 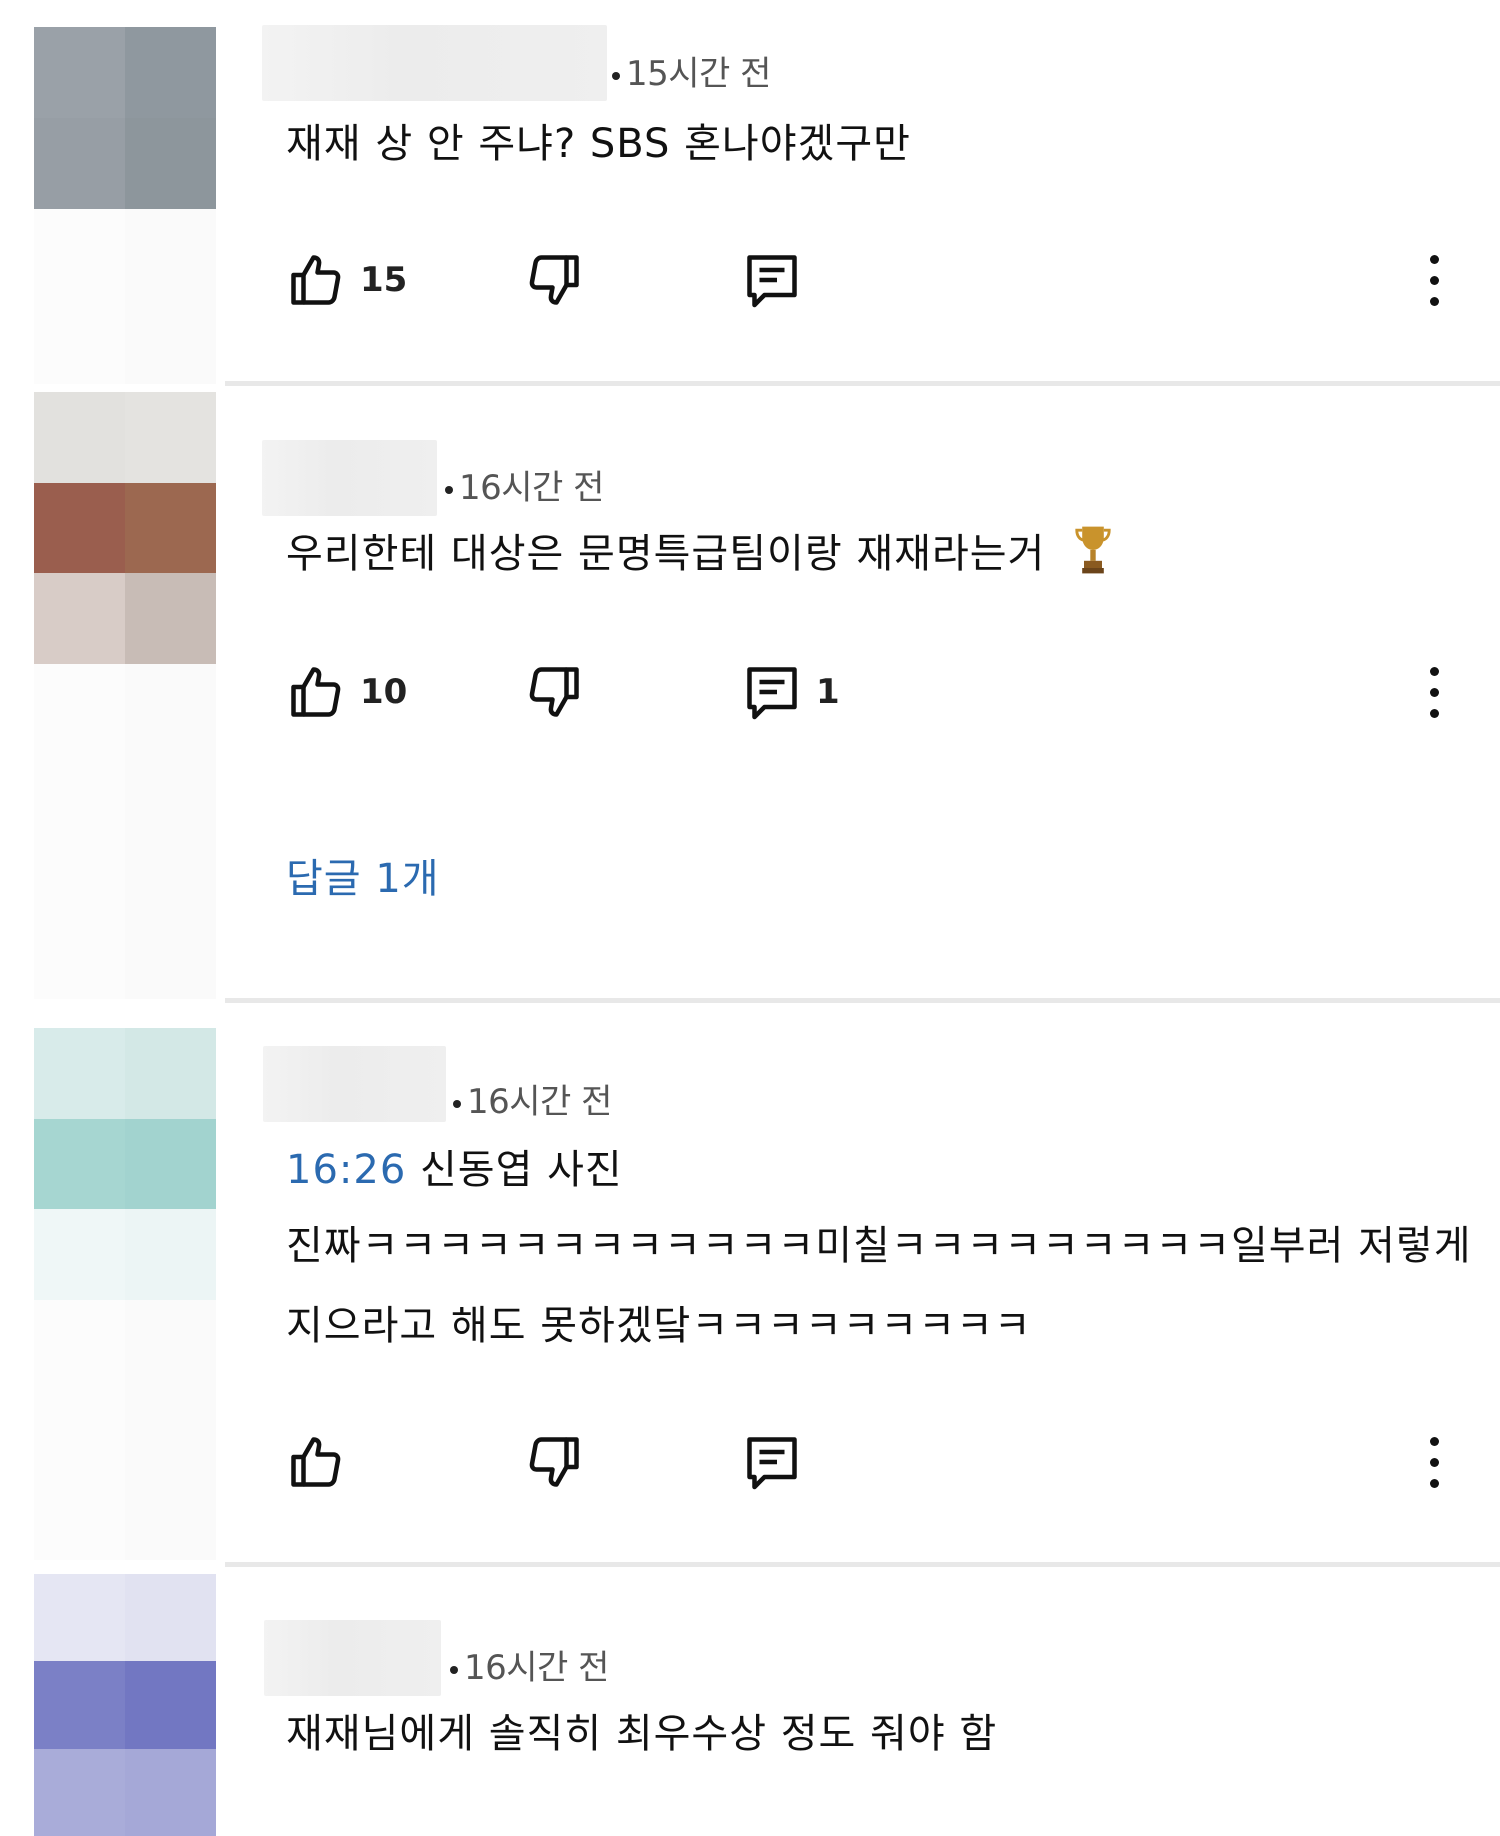 What do you see at coordinates (691, 70) in the screenshot?
I see `comment-timestamp: 15시간 전` at bounding box center [691, 70].